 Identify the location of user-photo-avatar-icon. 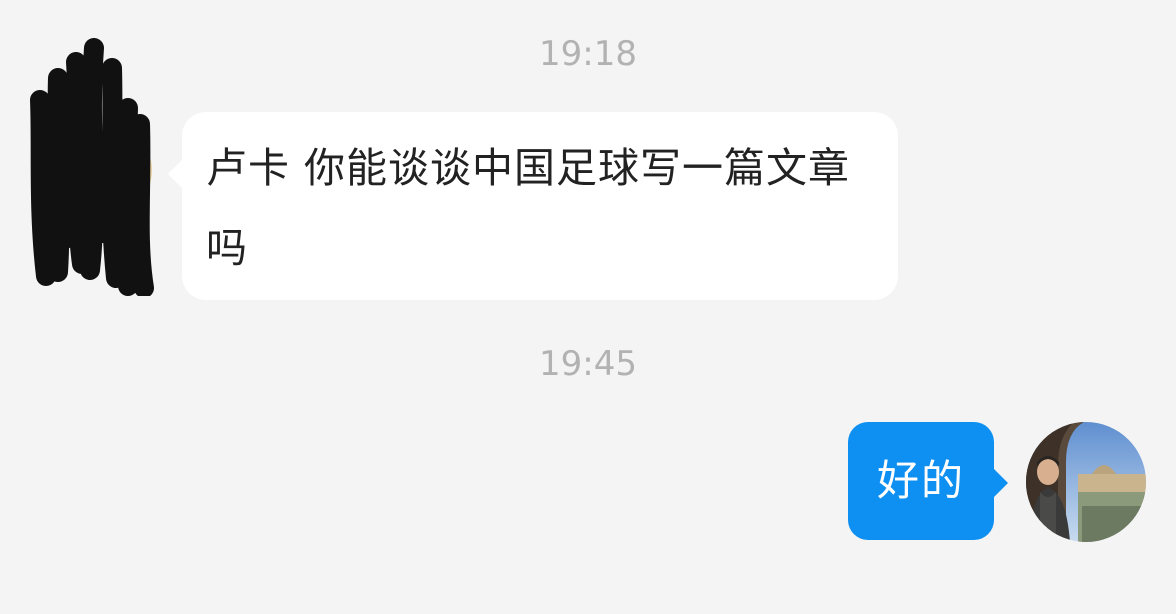
(1086, 482).